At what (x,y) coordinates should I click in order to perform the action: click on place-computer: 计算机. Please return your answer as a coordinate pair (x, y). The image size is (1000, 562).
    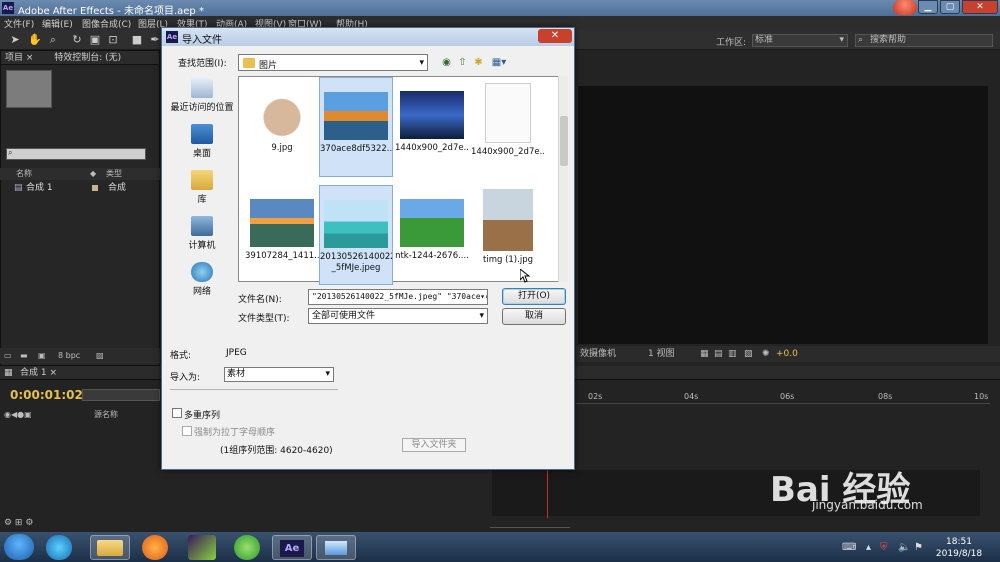
    Looking at the image, I should click on (202, 238).